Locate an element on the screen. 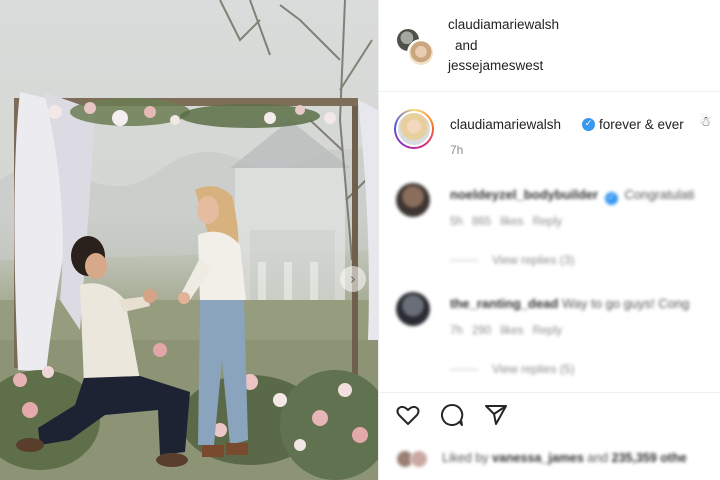 The height and width of the screenshot is (480, 720). comment-icon is located at coordinates (452, 415).